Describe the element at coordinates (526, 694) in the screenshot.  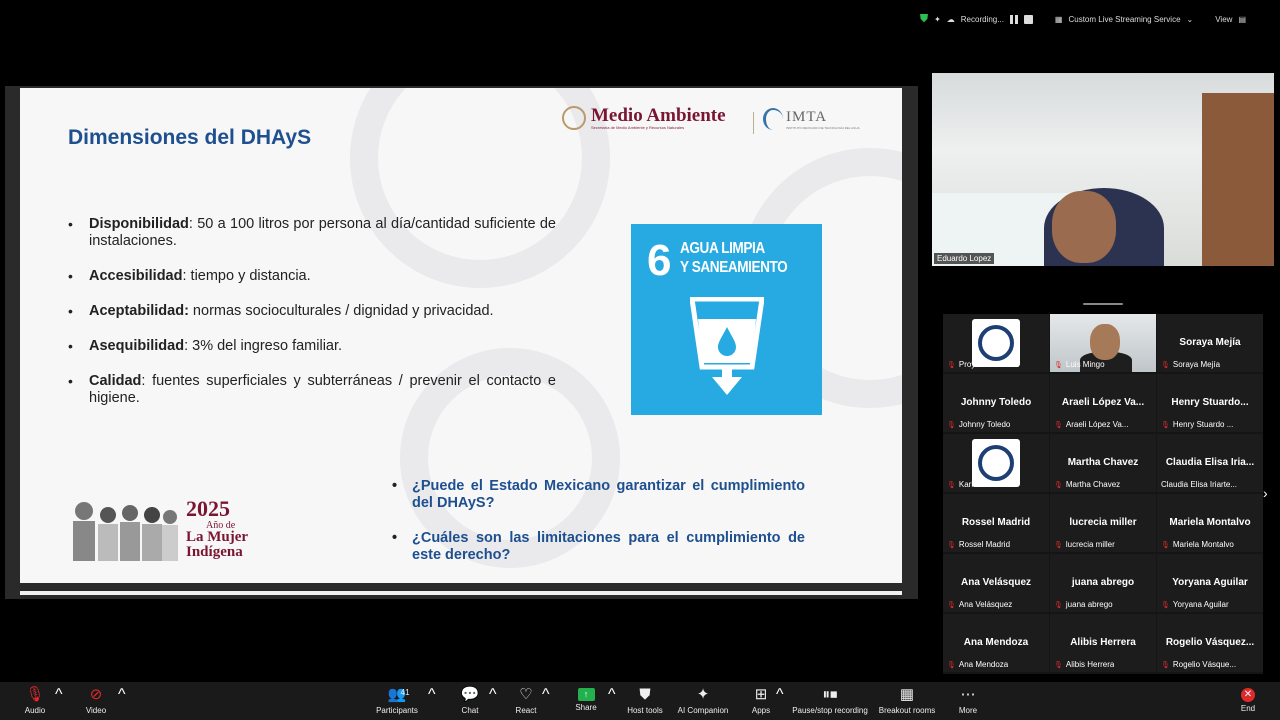
I see `heart-icon: ♡` at that location.